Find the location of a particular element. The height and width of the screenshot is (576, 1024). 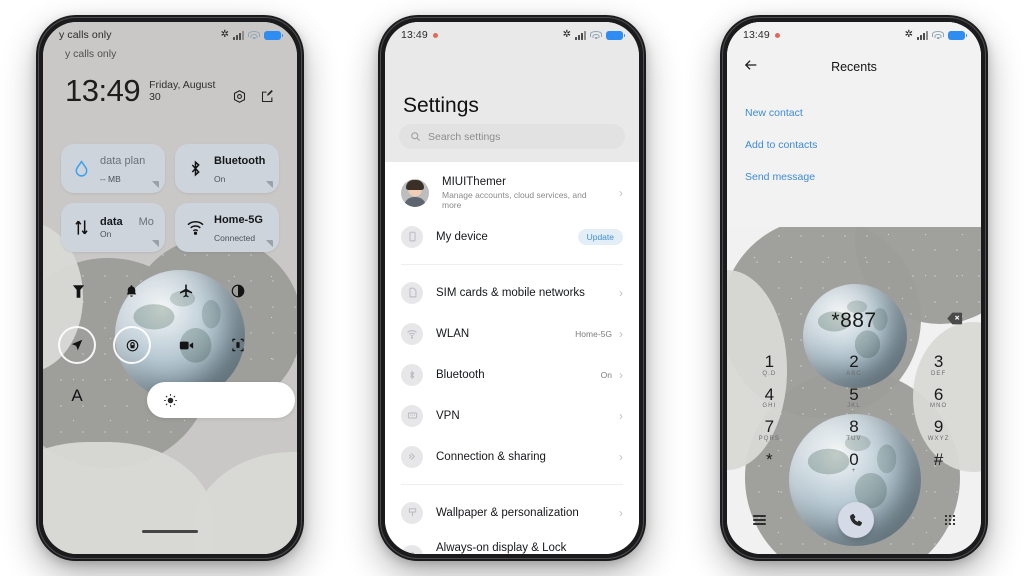

clock-date: Friday, August 30 is located at coordinates (182, 91).